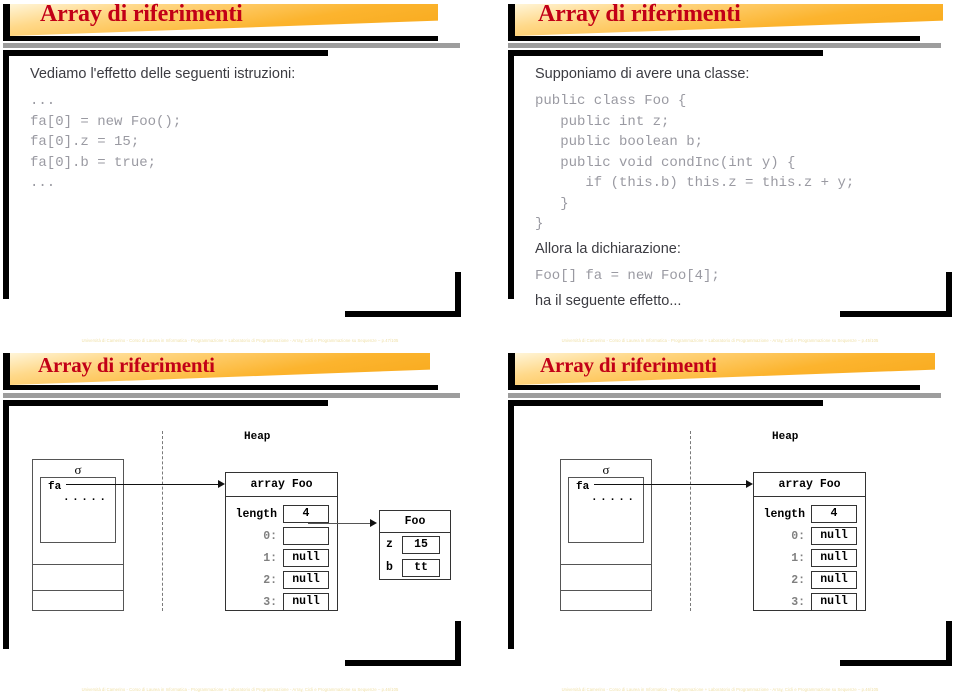  What do you see at coordinates (834, 536) in the screenshot?
I see `slot-value-0: null` at bounding box center [834, 536].